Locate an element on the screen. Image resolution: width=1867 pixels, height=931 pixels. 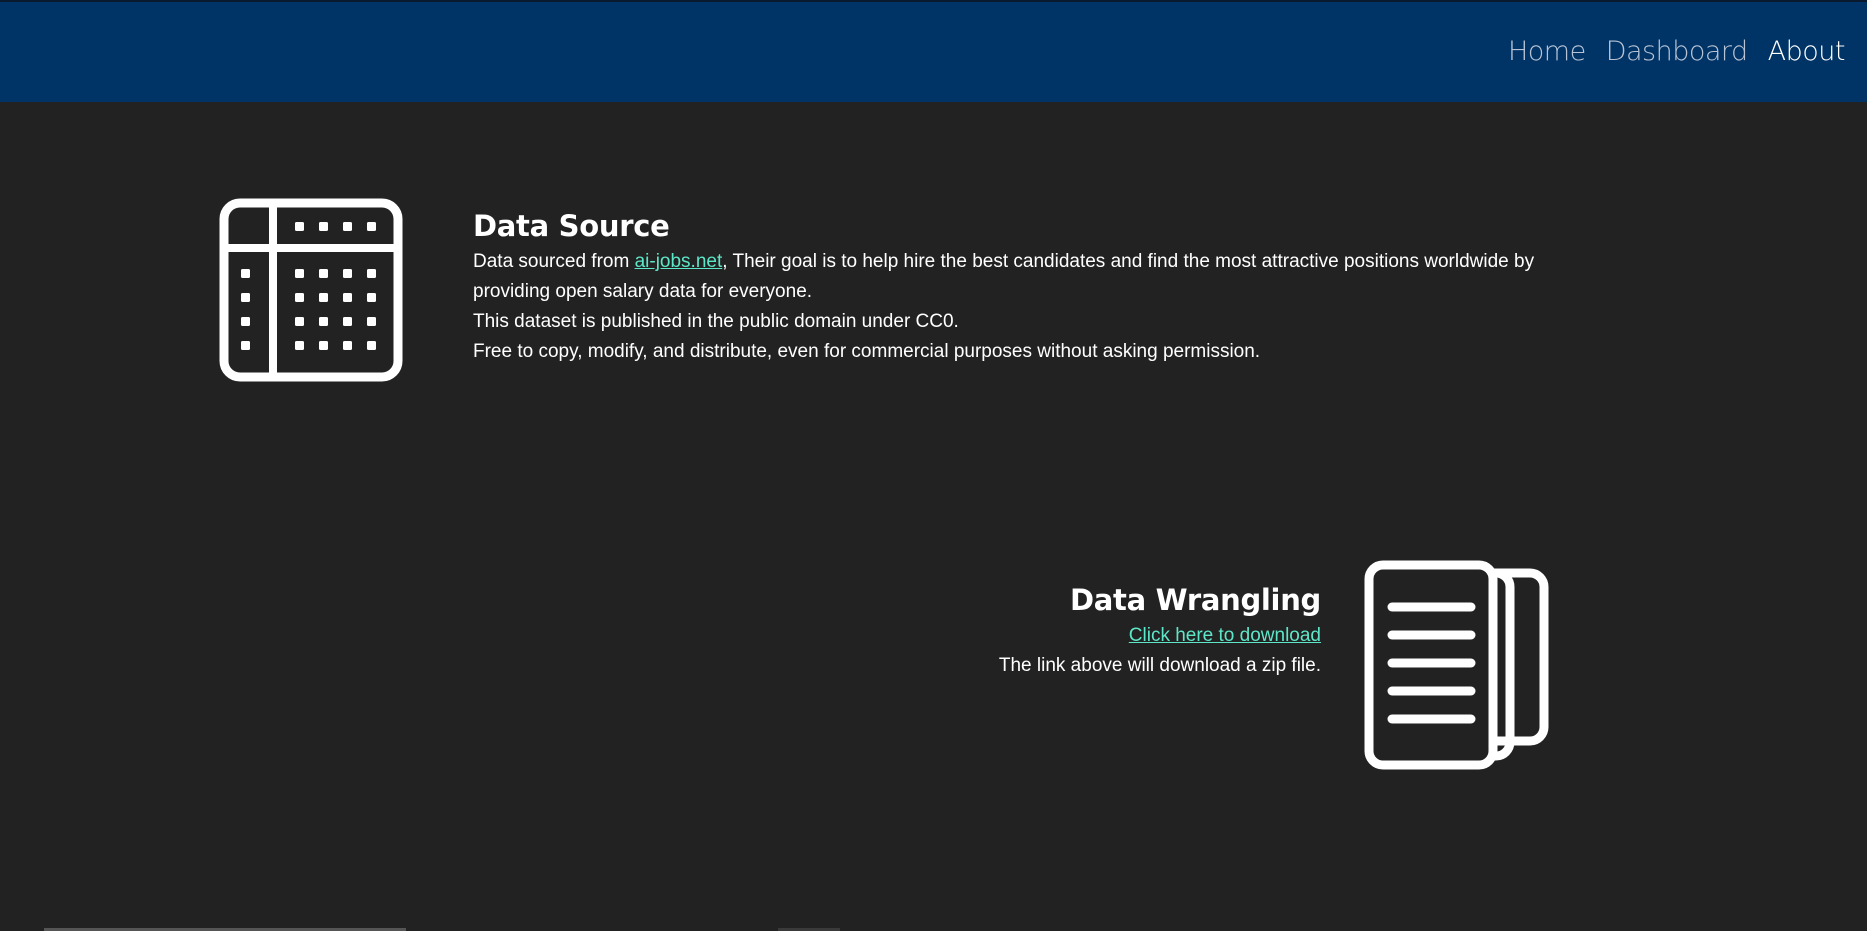
download-note: The link above will download a zip file. is located at coordinates (1159, 665).